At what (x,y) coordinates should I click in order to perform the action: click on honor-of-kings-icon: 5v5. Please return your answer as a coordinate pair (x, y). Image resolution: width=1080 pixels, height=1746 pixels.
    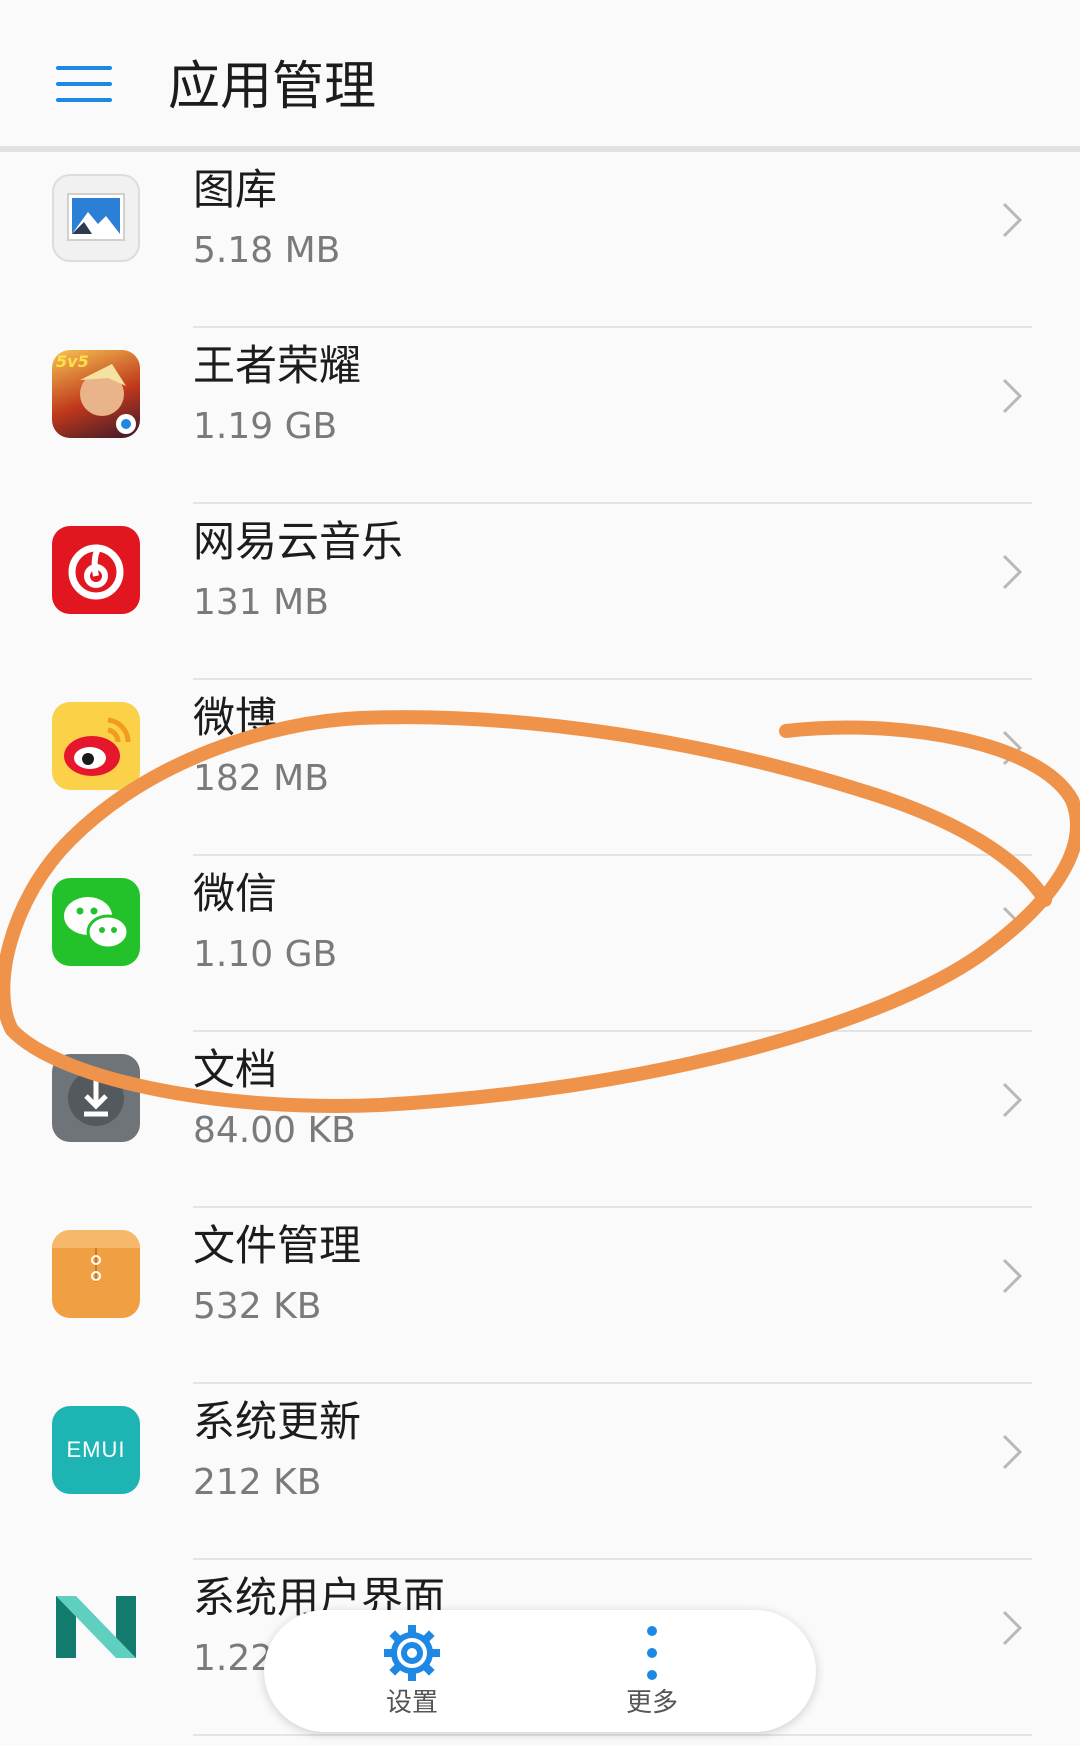
    Looking at the image, I should click on (96, 394).